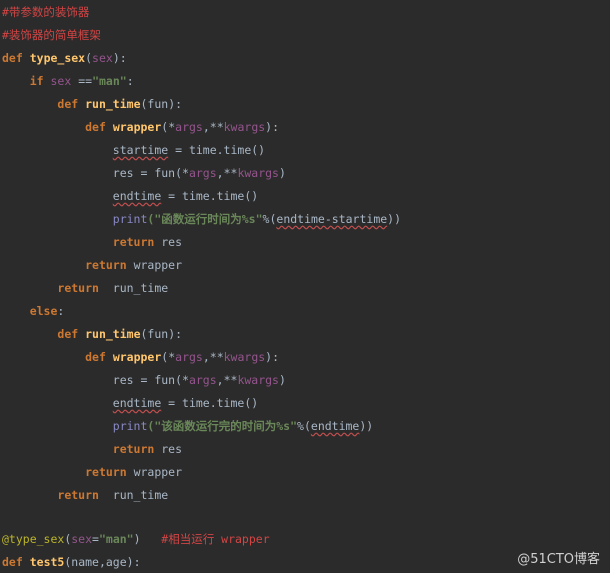 Image resolution: width=610 pixels, height=573 pixels. I want to click on decorator: @type_sex, so click(33, 539).